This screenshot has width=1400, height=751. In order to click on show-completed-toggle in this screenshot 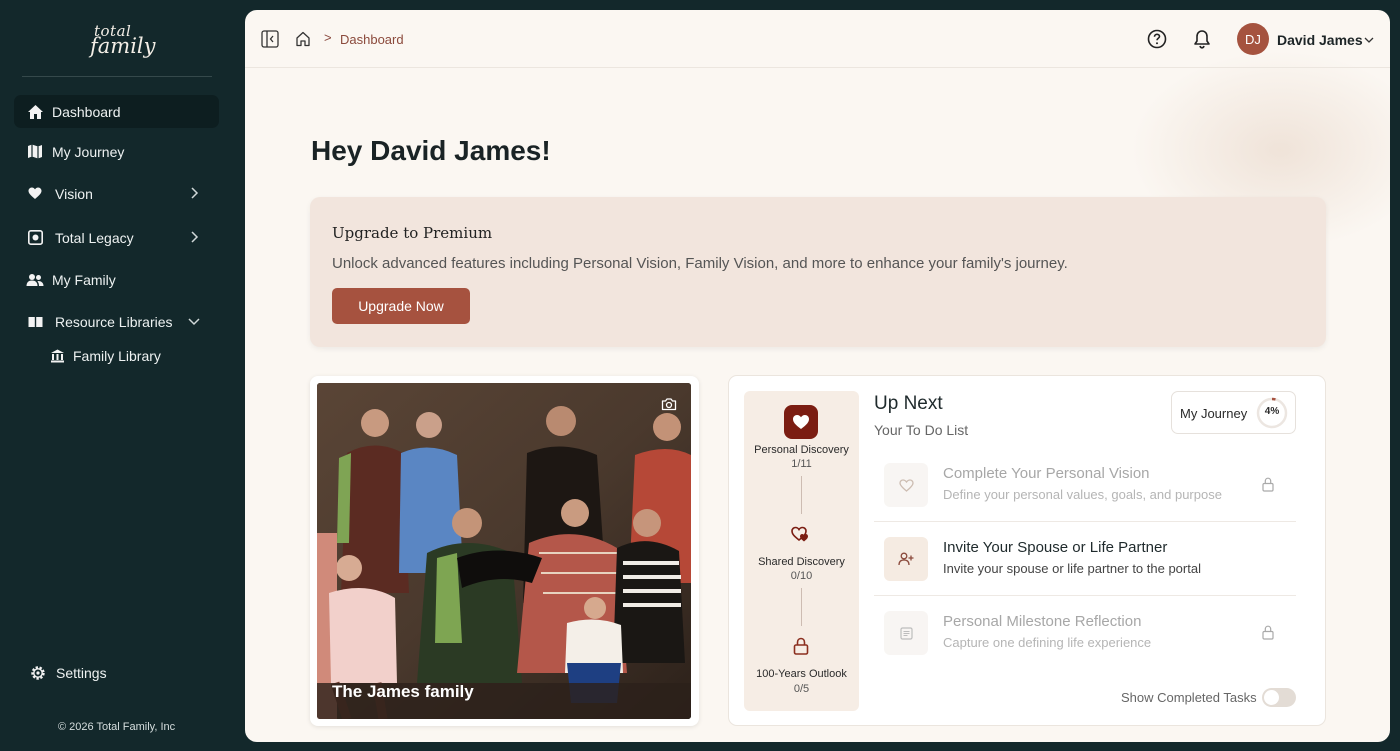, I will do `click(1279, 697)`.